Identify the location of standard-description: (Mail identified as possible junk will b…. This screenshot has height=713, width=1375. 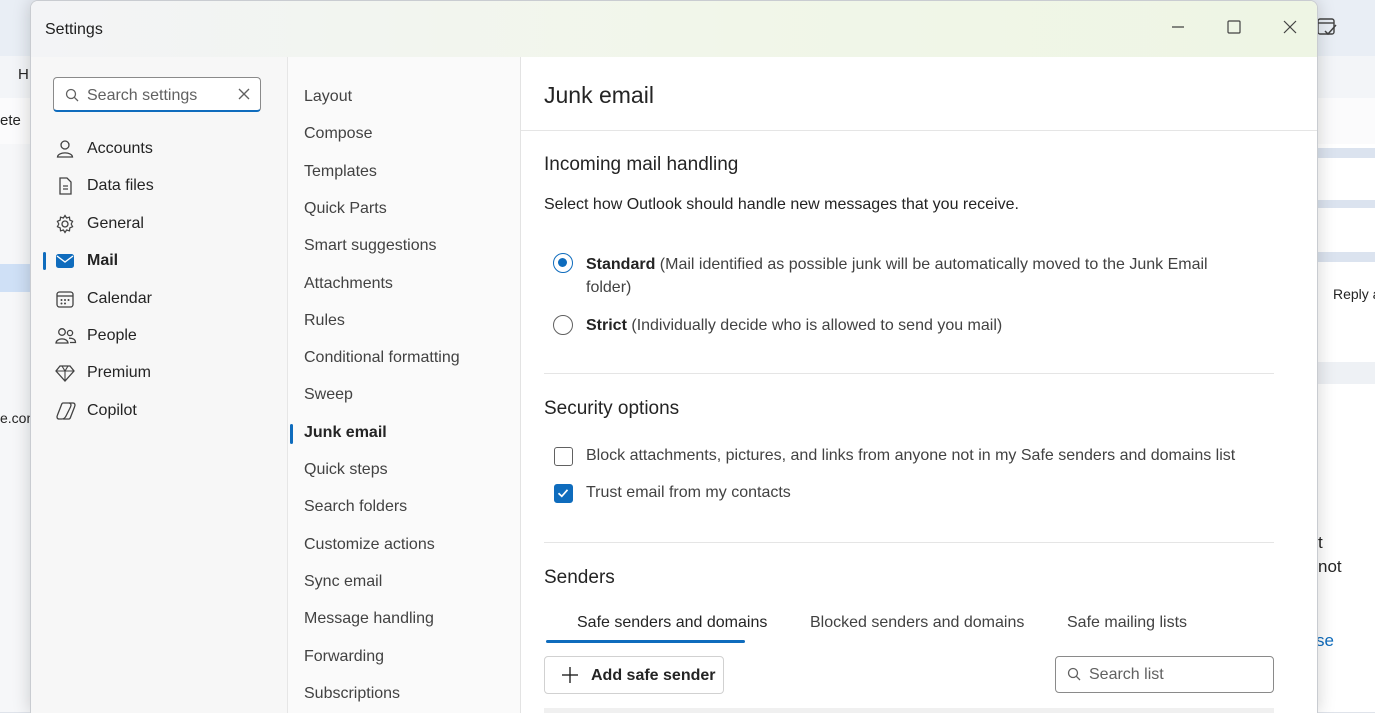
(897, 276).